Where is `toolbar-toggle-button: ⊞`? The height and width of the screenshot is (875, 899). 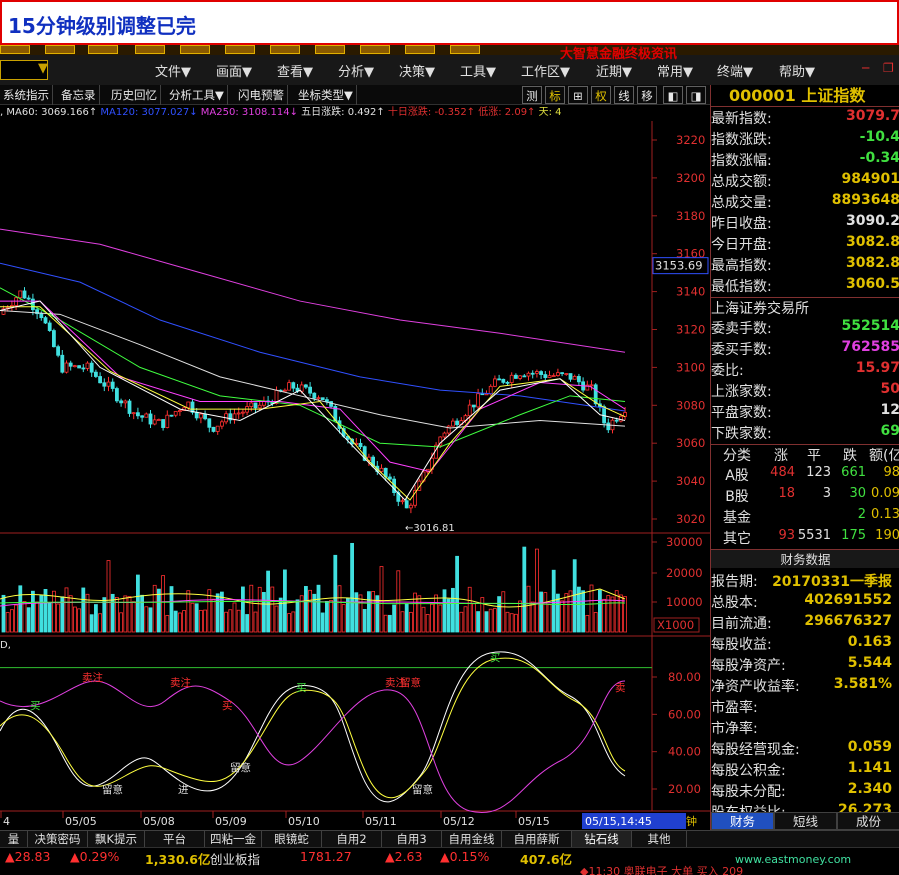
toolbar-toggle-button: ⊞ is located at coordinates (578, 95).